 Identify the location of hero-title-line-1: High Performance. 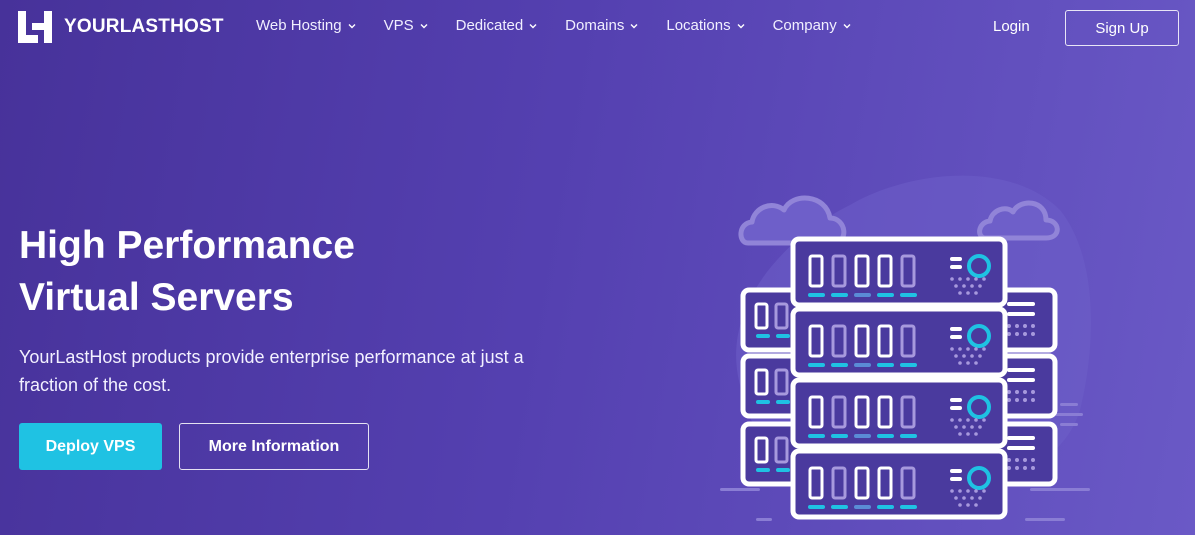
(187, 245).